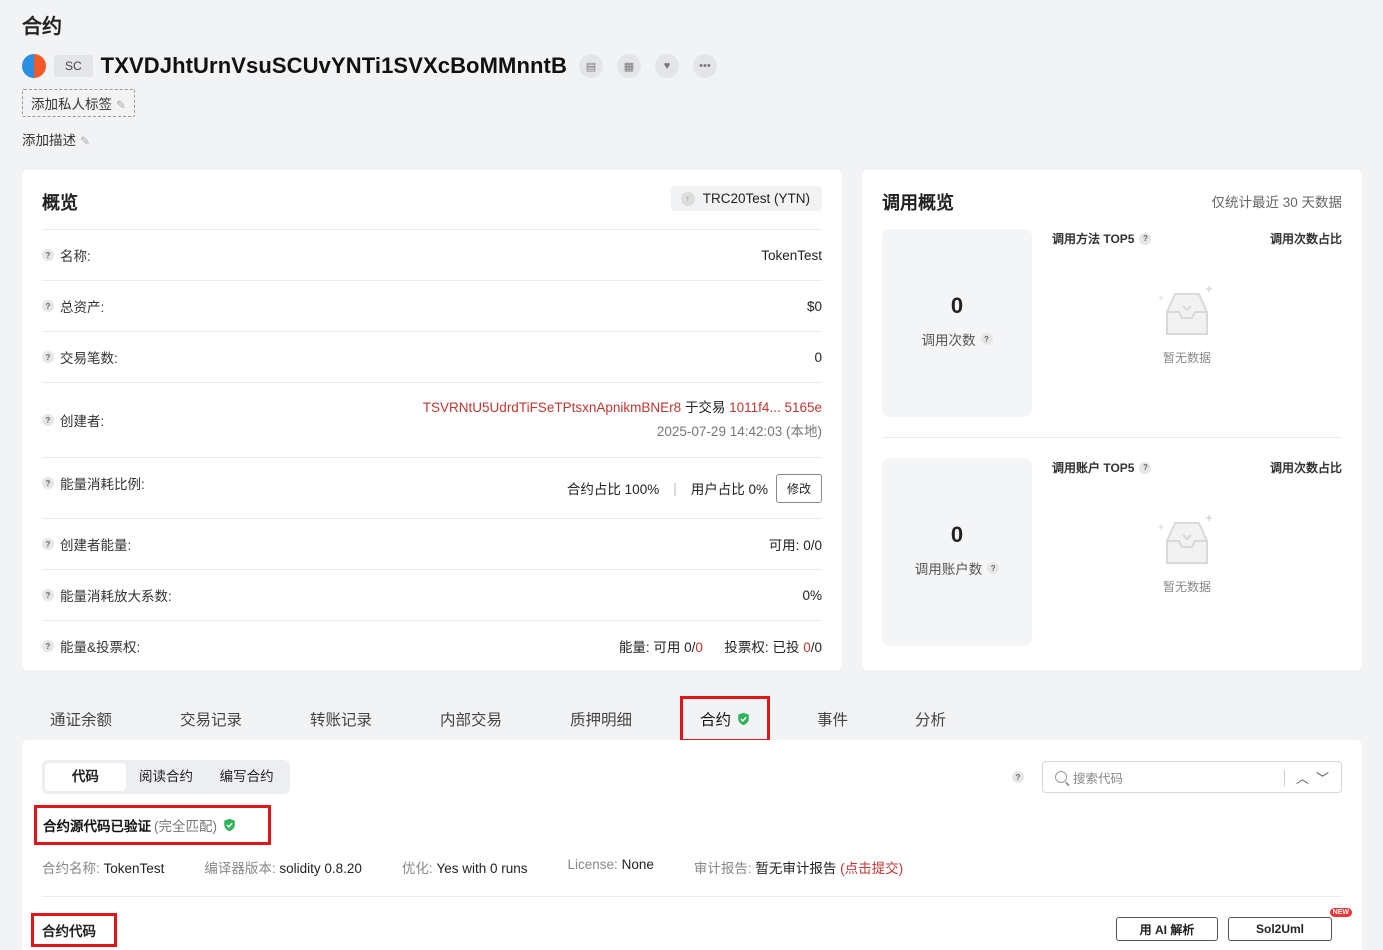 The width and height of the screenshot is (1383, 950). I want to click on row-energy-vote: ? 能量&投票权: 能量: 可用 0/0 投票权: 已投 0/0, so click(432, 645).